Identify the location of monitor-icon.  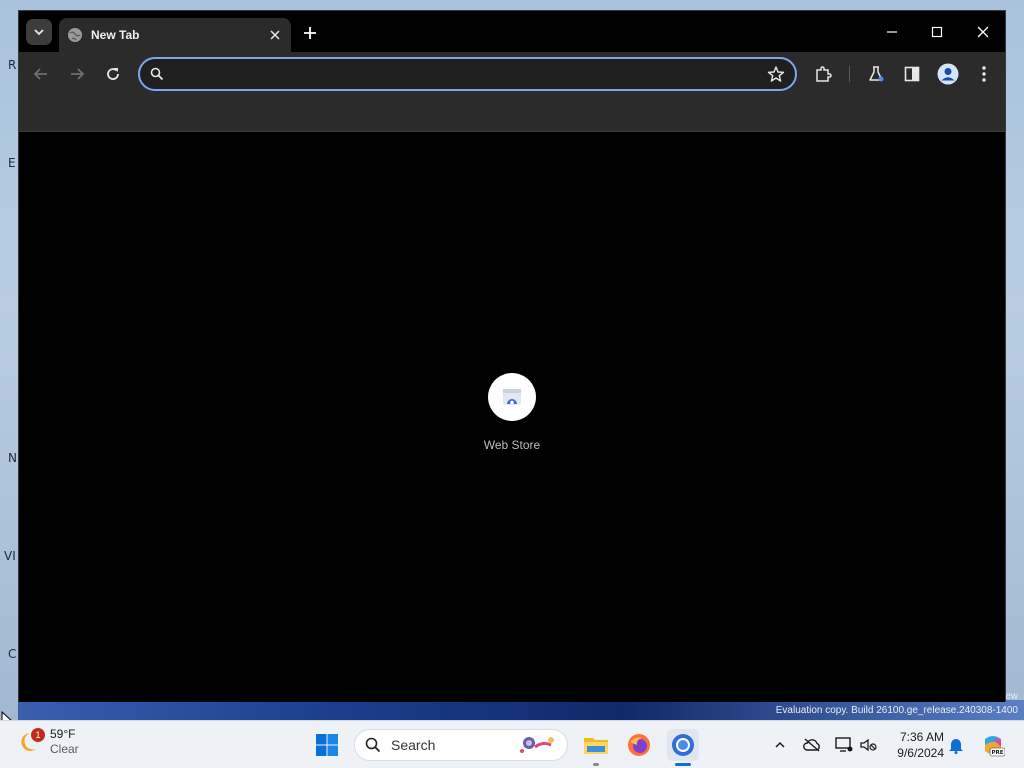
(844, 744).